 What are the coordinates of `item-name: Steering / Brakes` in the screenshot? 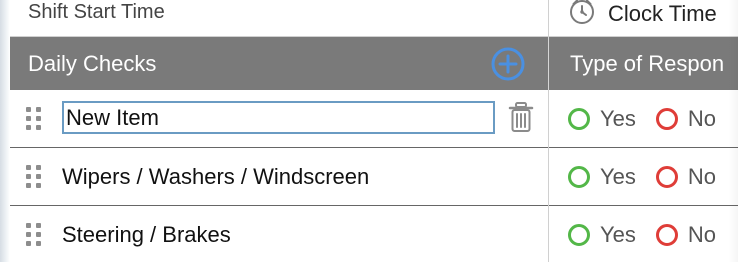 It's located at (146, 234).